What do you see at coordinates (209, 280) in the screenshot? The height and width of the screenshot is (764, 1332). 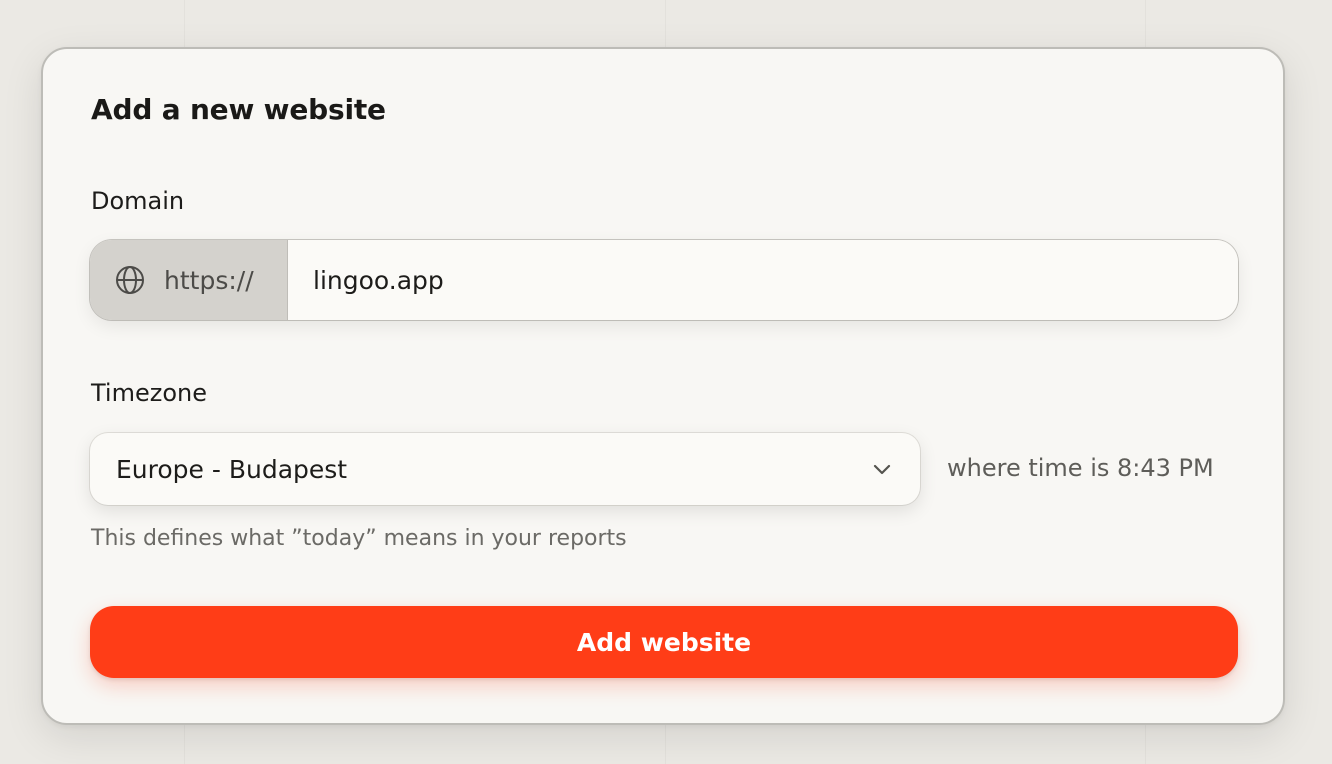 I see `domain-prefix-text: https://` at bounding box center [209, 280].